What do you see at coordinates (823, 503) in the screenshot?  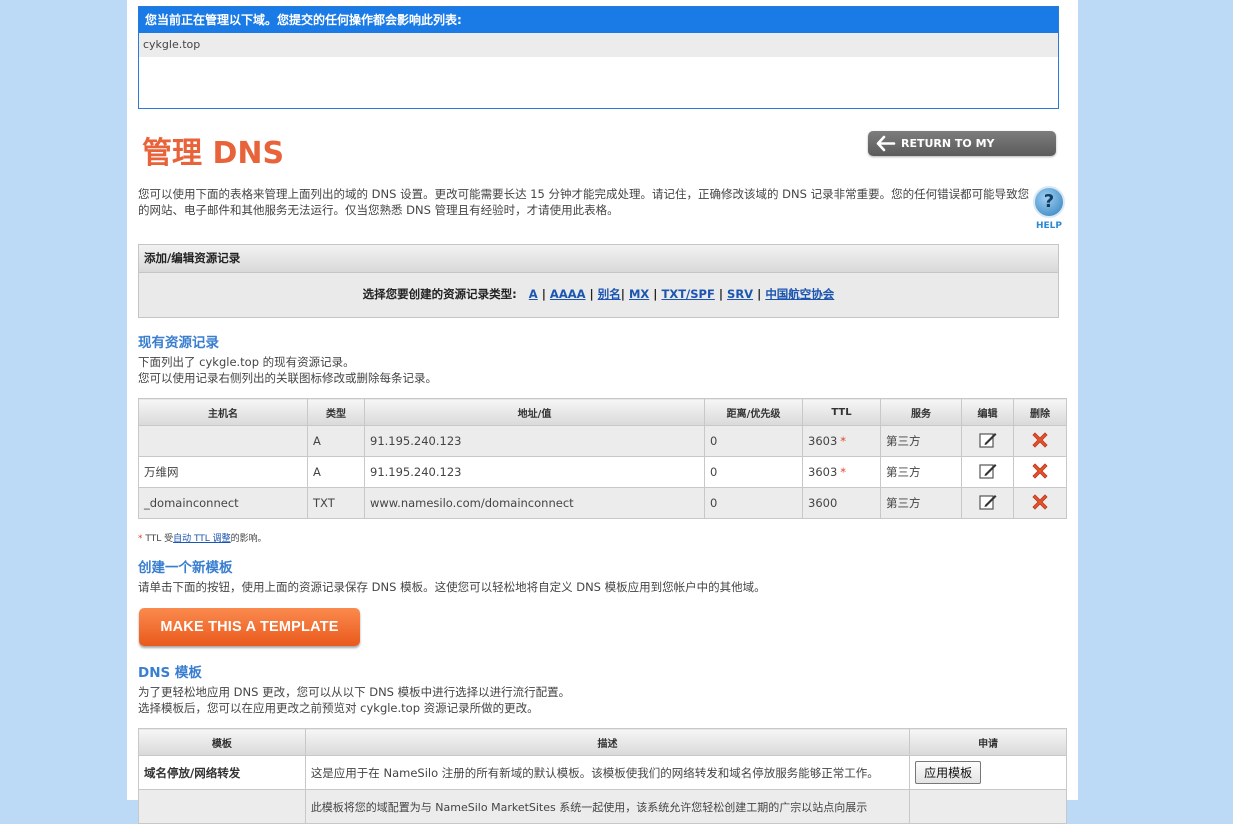 I see `ttl-value: 3600` at bounding box center [823, 503].